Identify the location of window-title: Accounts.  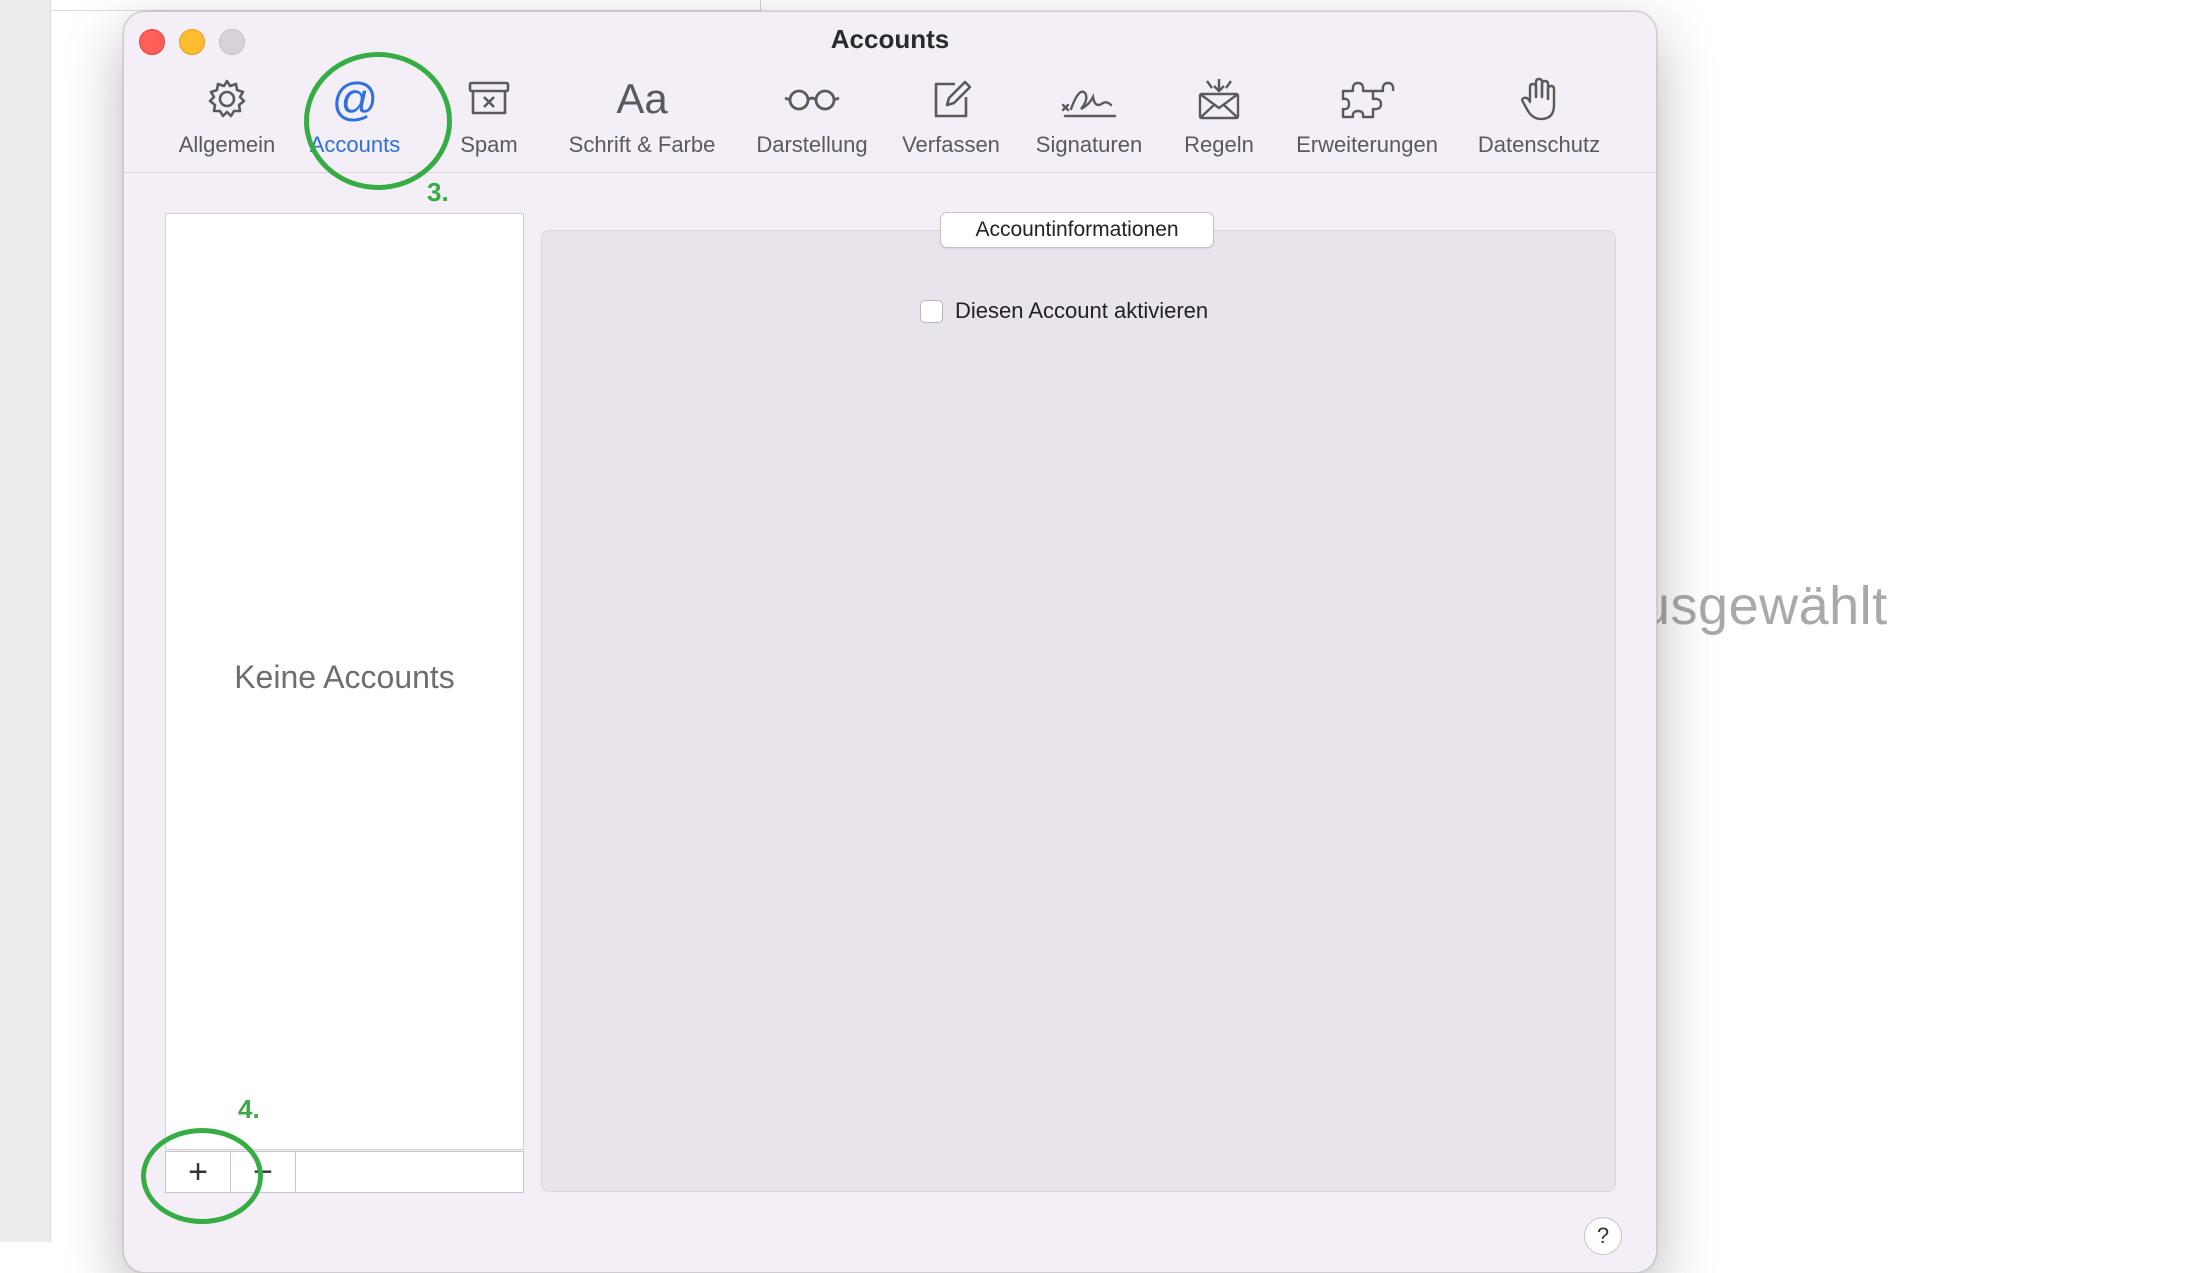
(890, 39).